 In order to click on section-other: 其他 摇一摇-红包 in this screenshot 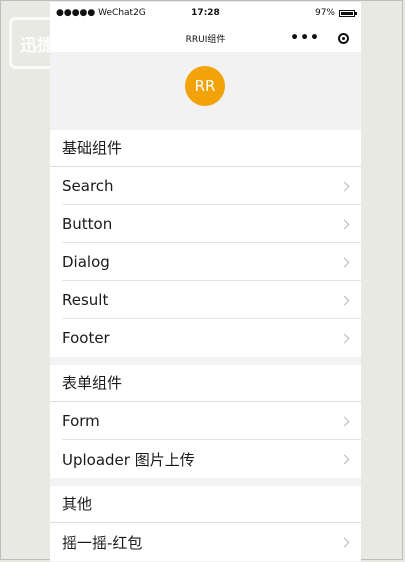, I will do `click(205, 523)`.